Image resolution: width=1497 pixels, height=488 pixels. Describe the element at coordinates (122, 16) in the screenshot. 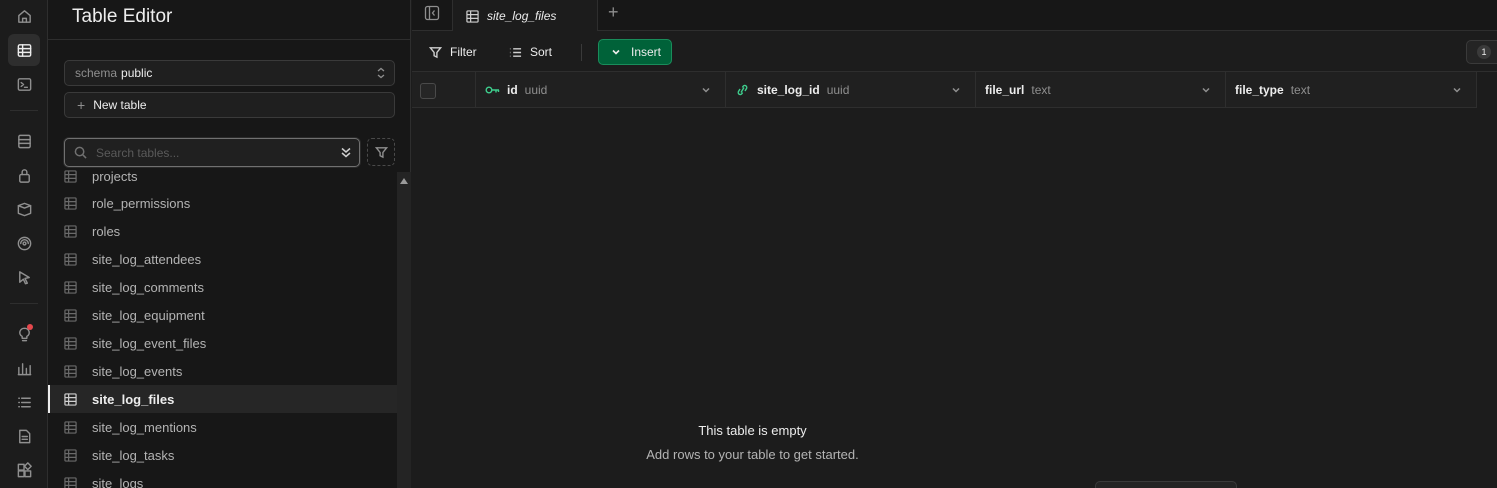

I see `sidebar-title: Table Editor` at that location.